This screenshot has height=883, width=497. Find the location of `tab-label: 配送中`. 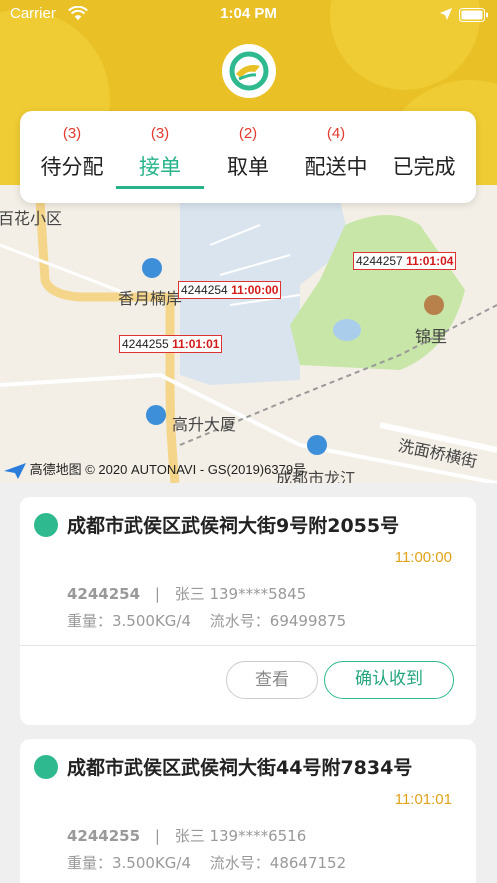

tab-label: 配送中 is located at coordinates (336, 167).